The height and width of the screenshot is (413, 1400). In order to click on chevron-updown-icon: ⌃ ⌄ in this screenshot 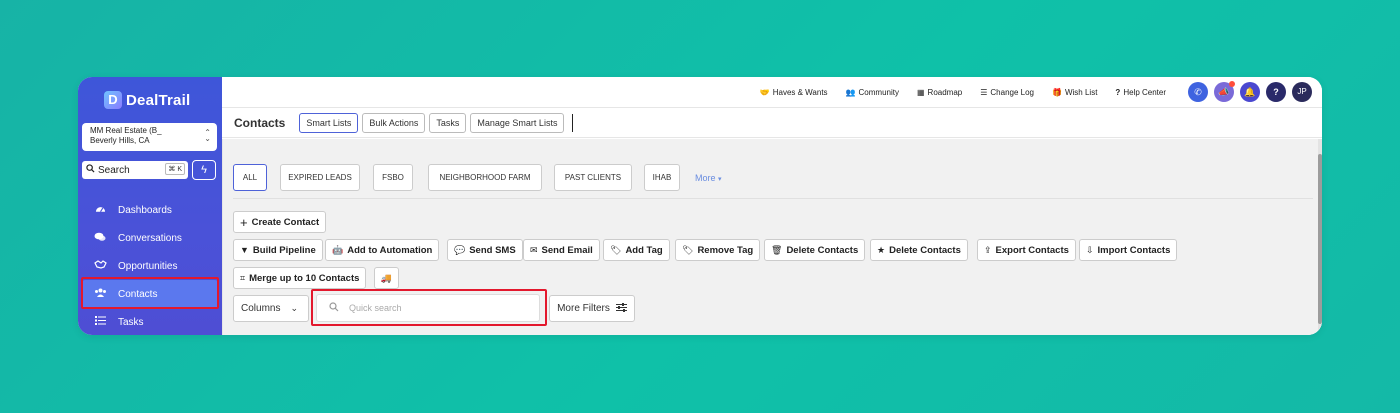, I will do `click(207, 135)`.